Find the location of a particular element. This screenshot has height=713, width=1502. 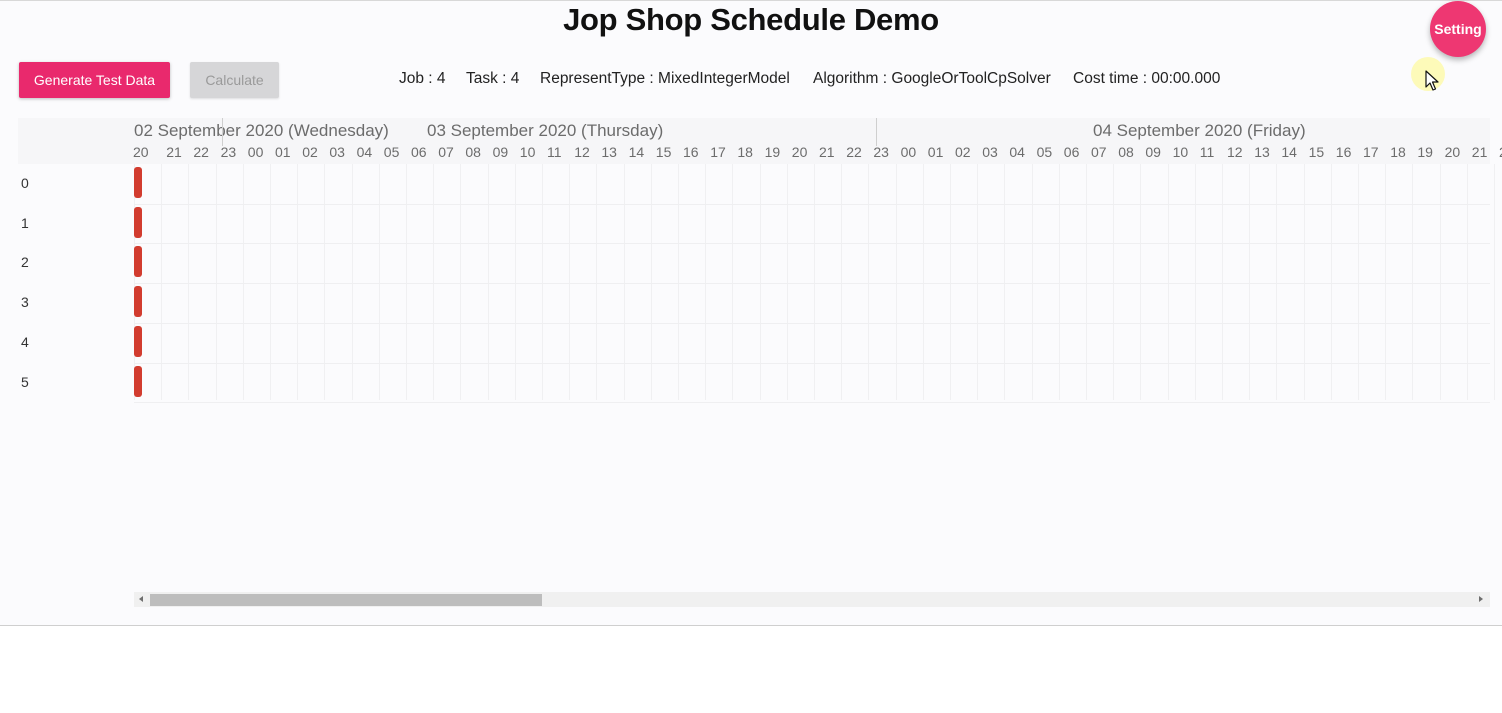

scrollbar-thumb is located at coordinates (346, 600).